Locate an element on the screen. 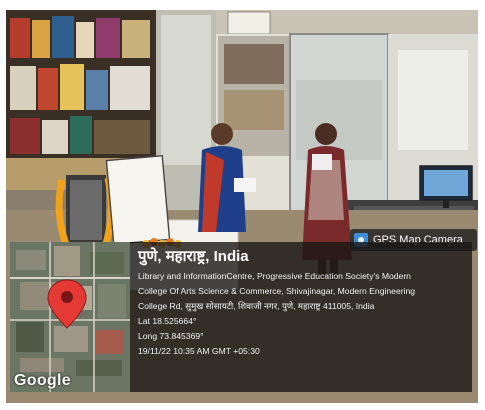  timestamp: 19/11/22 10:35 AM GMT +05:30 is located at coordinates (199, 351).